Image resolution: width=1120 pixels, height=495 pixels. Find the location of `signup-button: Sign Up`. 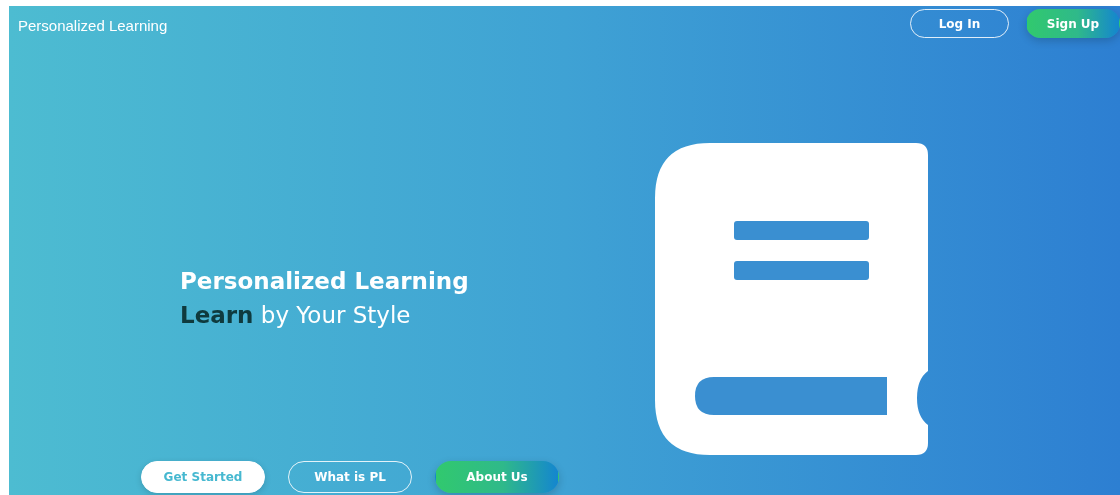

signup-button: Sign Up is located at coordinates (1073, 23).